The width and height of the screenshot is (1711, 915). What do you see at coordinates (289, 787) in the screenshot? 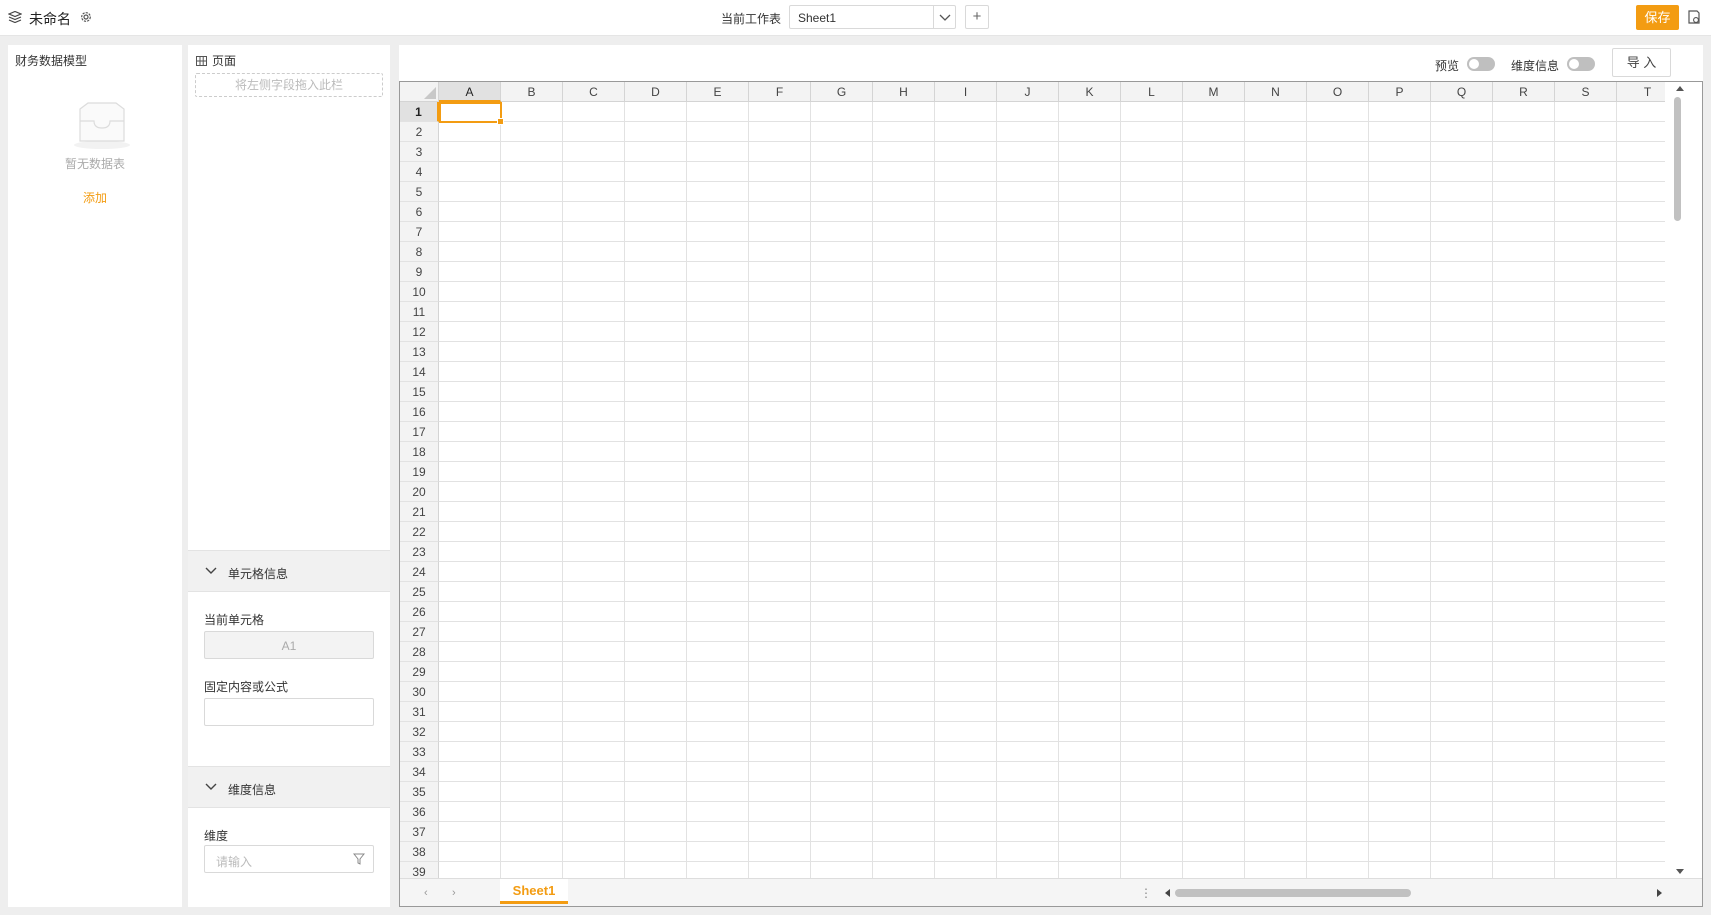
I see `dimension-info-section-header: 维度信息` at bounding box center [289, 787].